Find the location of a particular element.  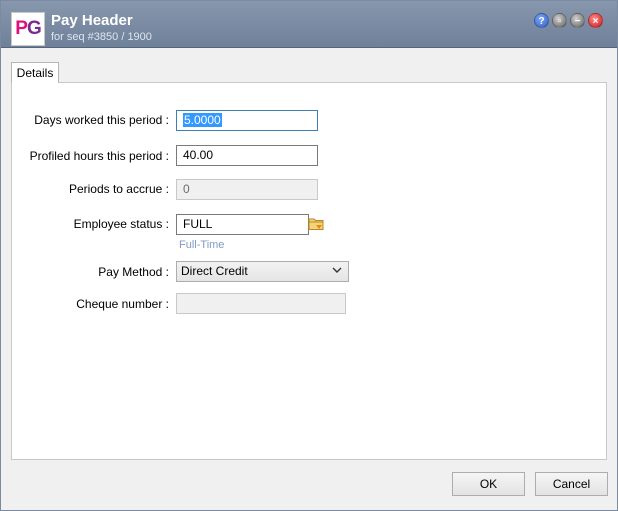

profiled-hours-label: Profiled hours this period : is located at coordinates (99, 156).